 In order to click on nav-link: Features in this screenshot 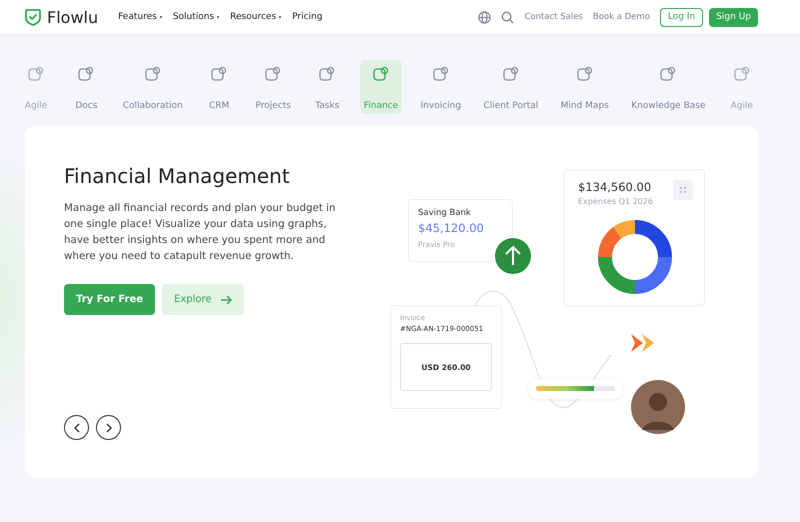, I will do `click(140, 17)`.